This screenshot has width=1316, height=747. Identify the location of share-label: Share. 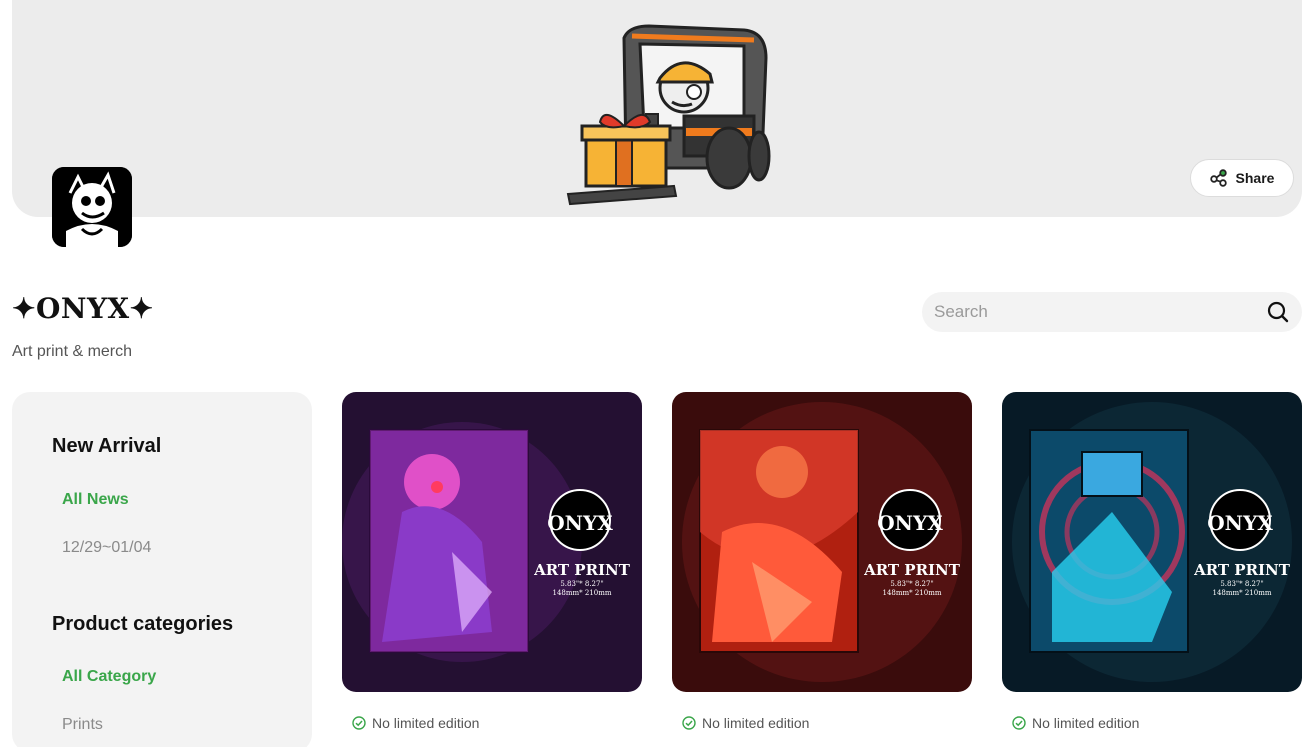
(1255, 178).